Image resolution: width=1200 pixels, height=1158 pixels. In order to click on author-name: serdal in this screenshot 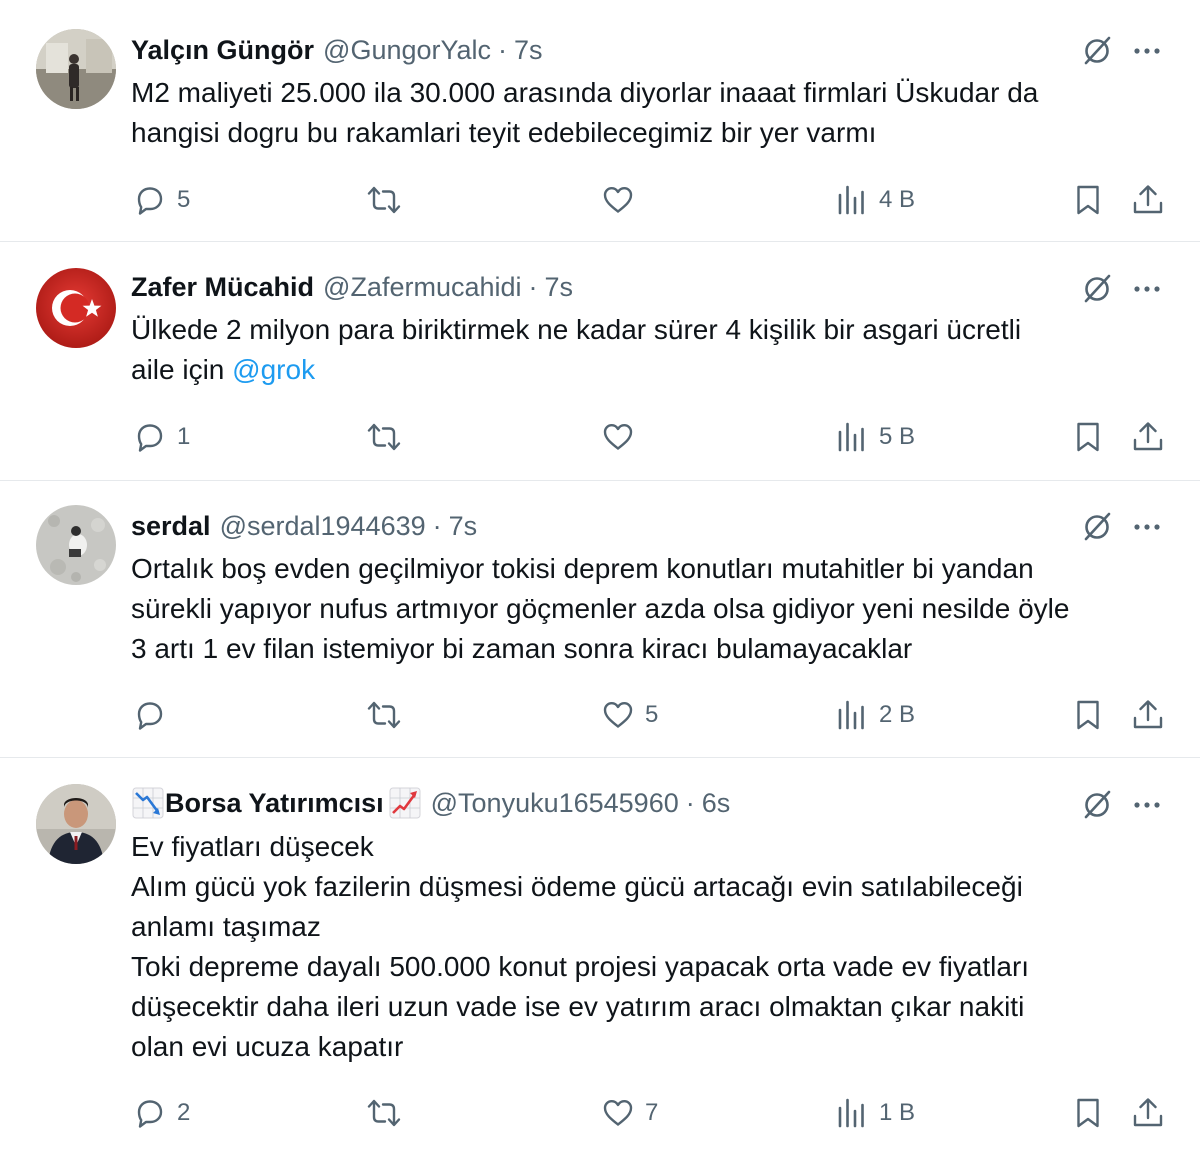, I will do `click(171, 526)`.